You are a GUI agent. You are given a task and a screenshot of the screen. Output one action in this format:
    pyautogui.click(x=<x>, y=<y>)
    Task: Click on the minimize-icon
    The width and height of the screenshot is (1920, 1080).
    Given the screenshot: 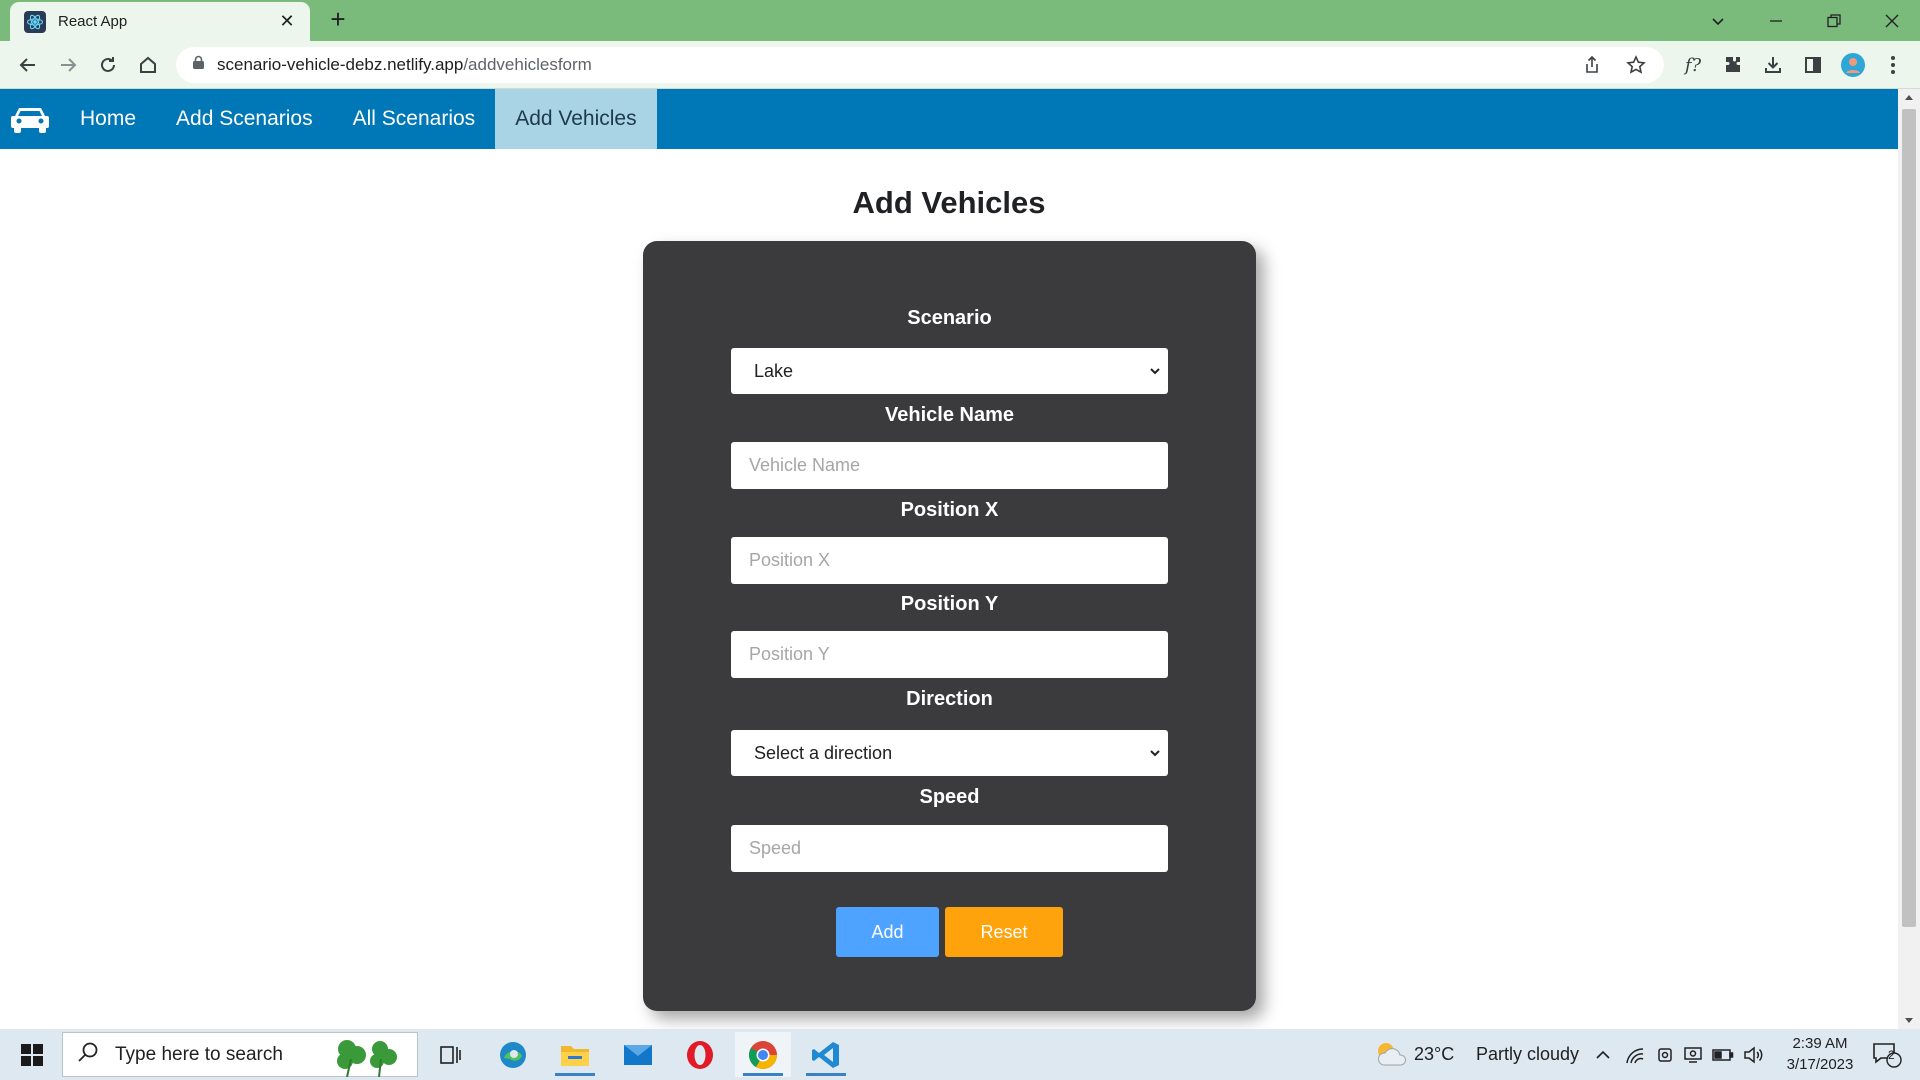 What is the action you would take?
    pyautogui.click(x=1776, y=20)
    